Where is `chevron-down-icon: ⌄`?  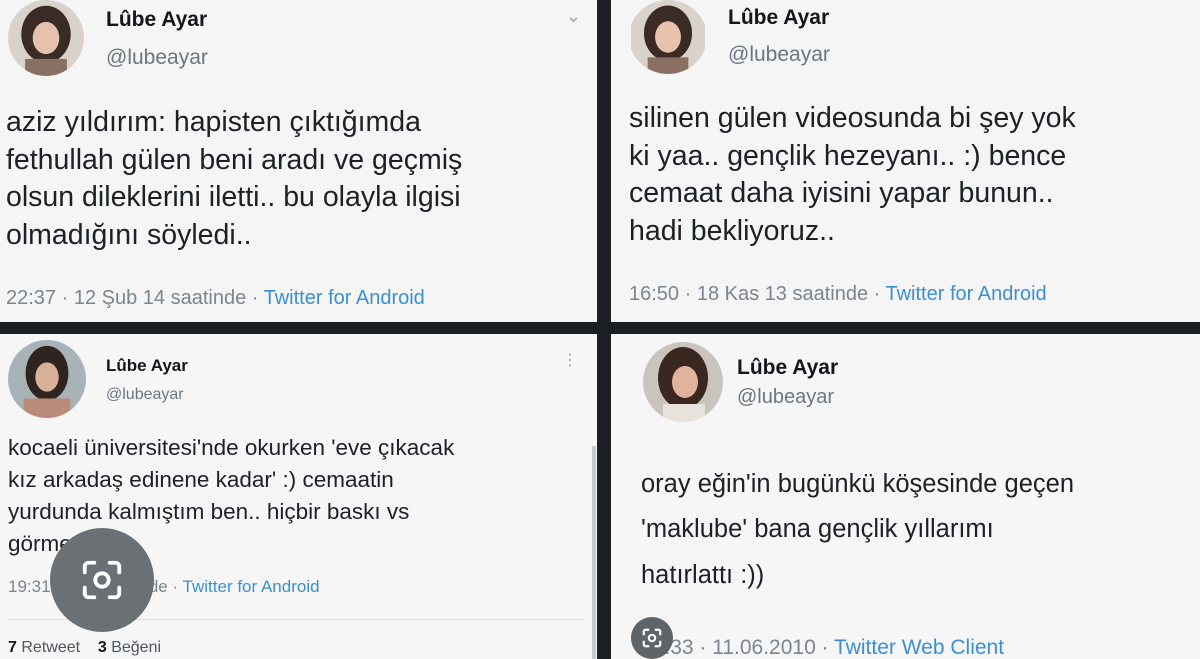 chevron-down-icon: ⌄ is located at coordinates (573, 16).